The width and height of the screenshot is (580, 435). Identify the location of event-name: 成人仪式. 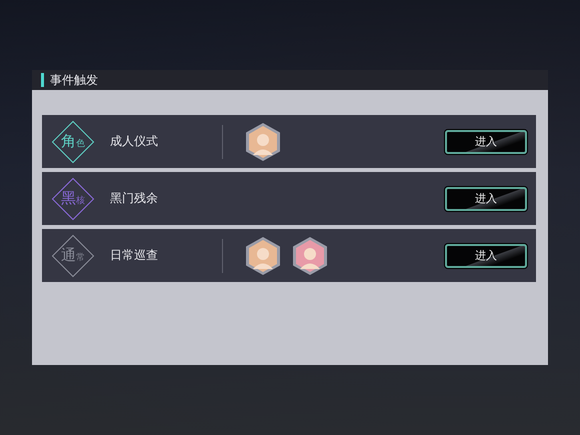
(134, 141).